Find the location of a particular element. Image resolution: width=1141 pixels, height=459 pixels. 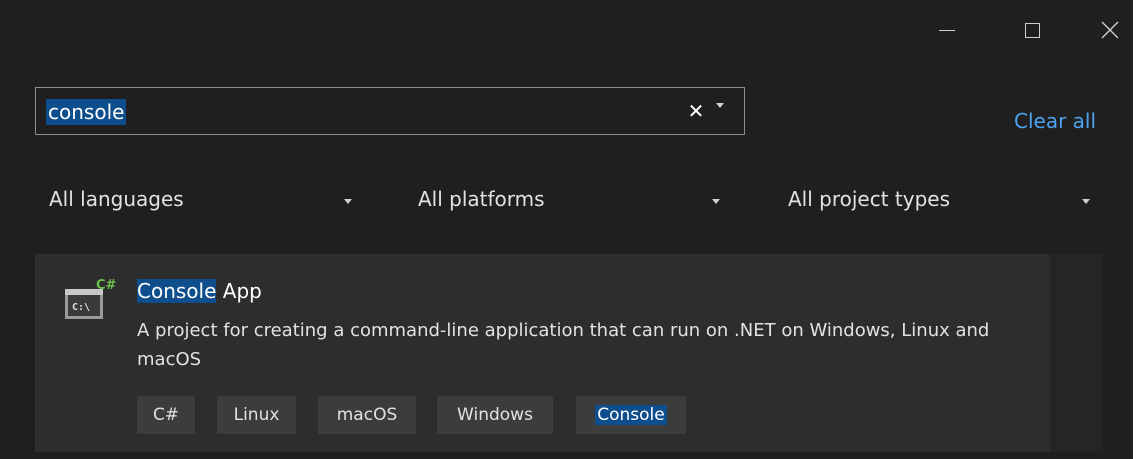

console-prompt-text: C:\ is located at coordinates (81, 307).